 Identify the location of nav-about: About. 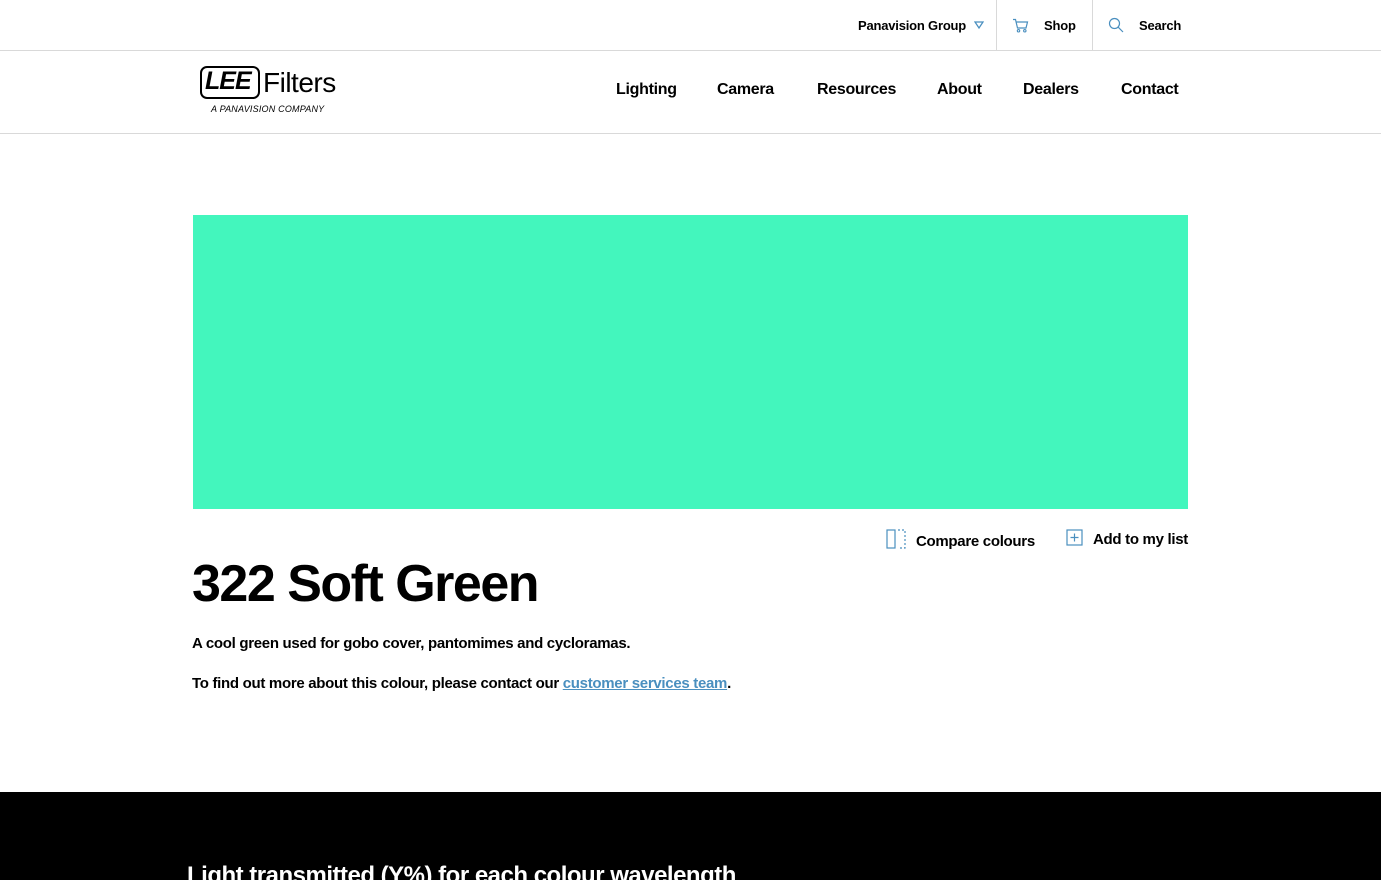
(959, 90).